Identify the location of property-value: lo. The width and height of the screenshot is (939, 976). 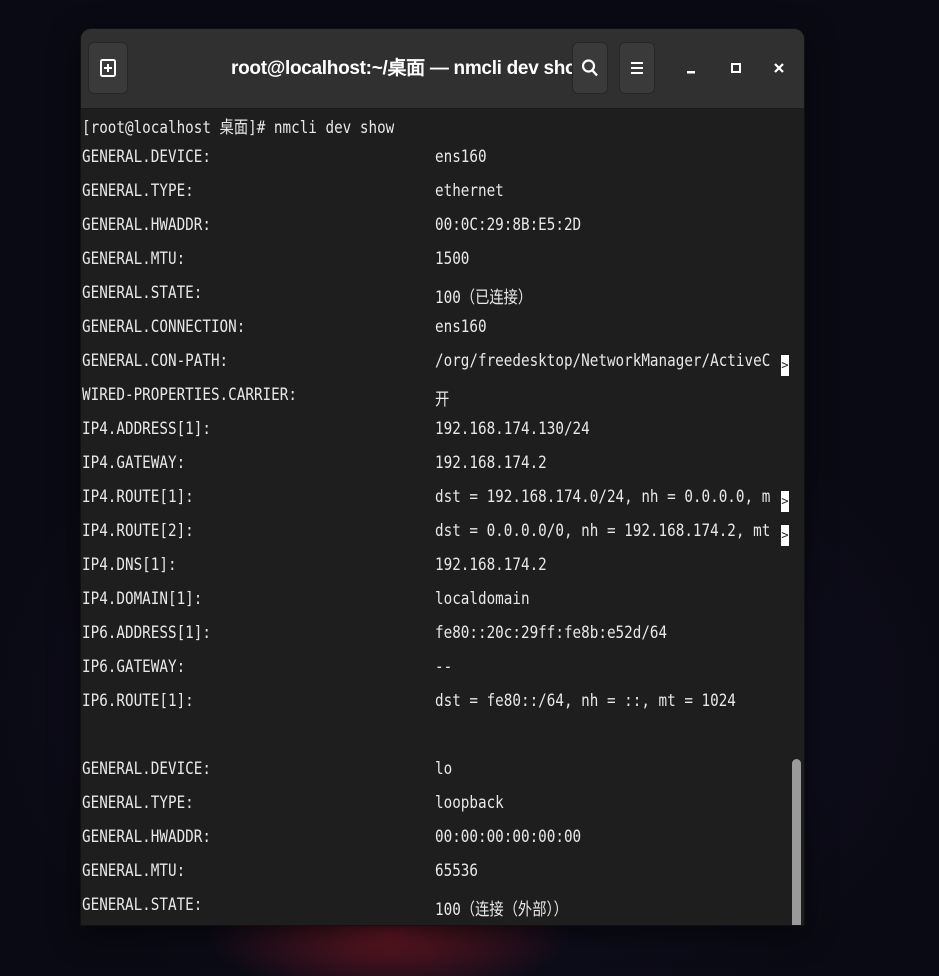
(444, 769).